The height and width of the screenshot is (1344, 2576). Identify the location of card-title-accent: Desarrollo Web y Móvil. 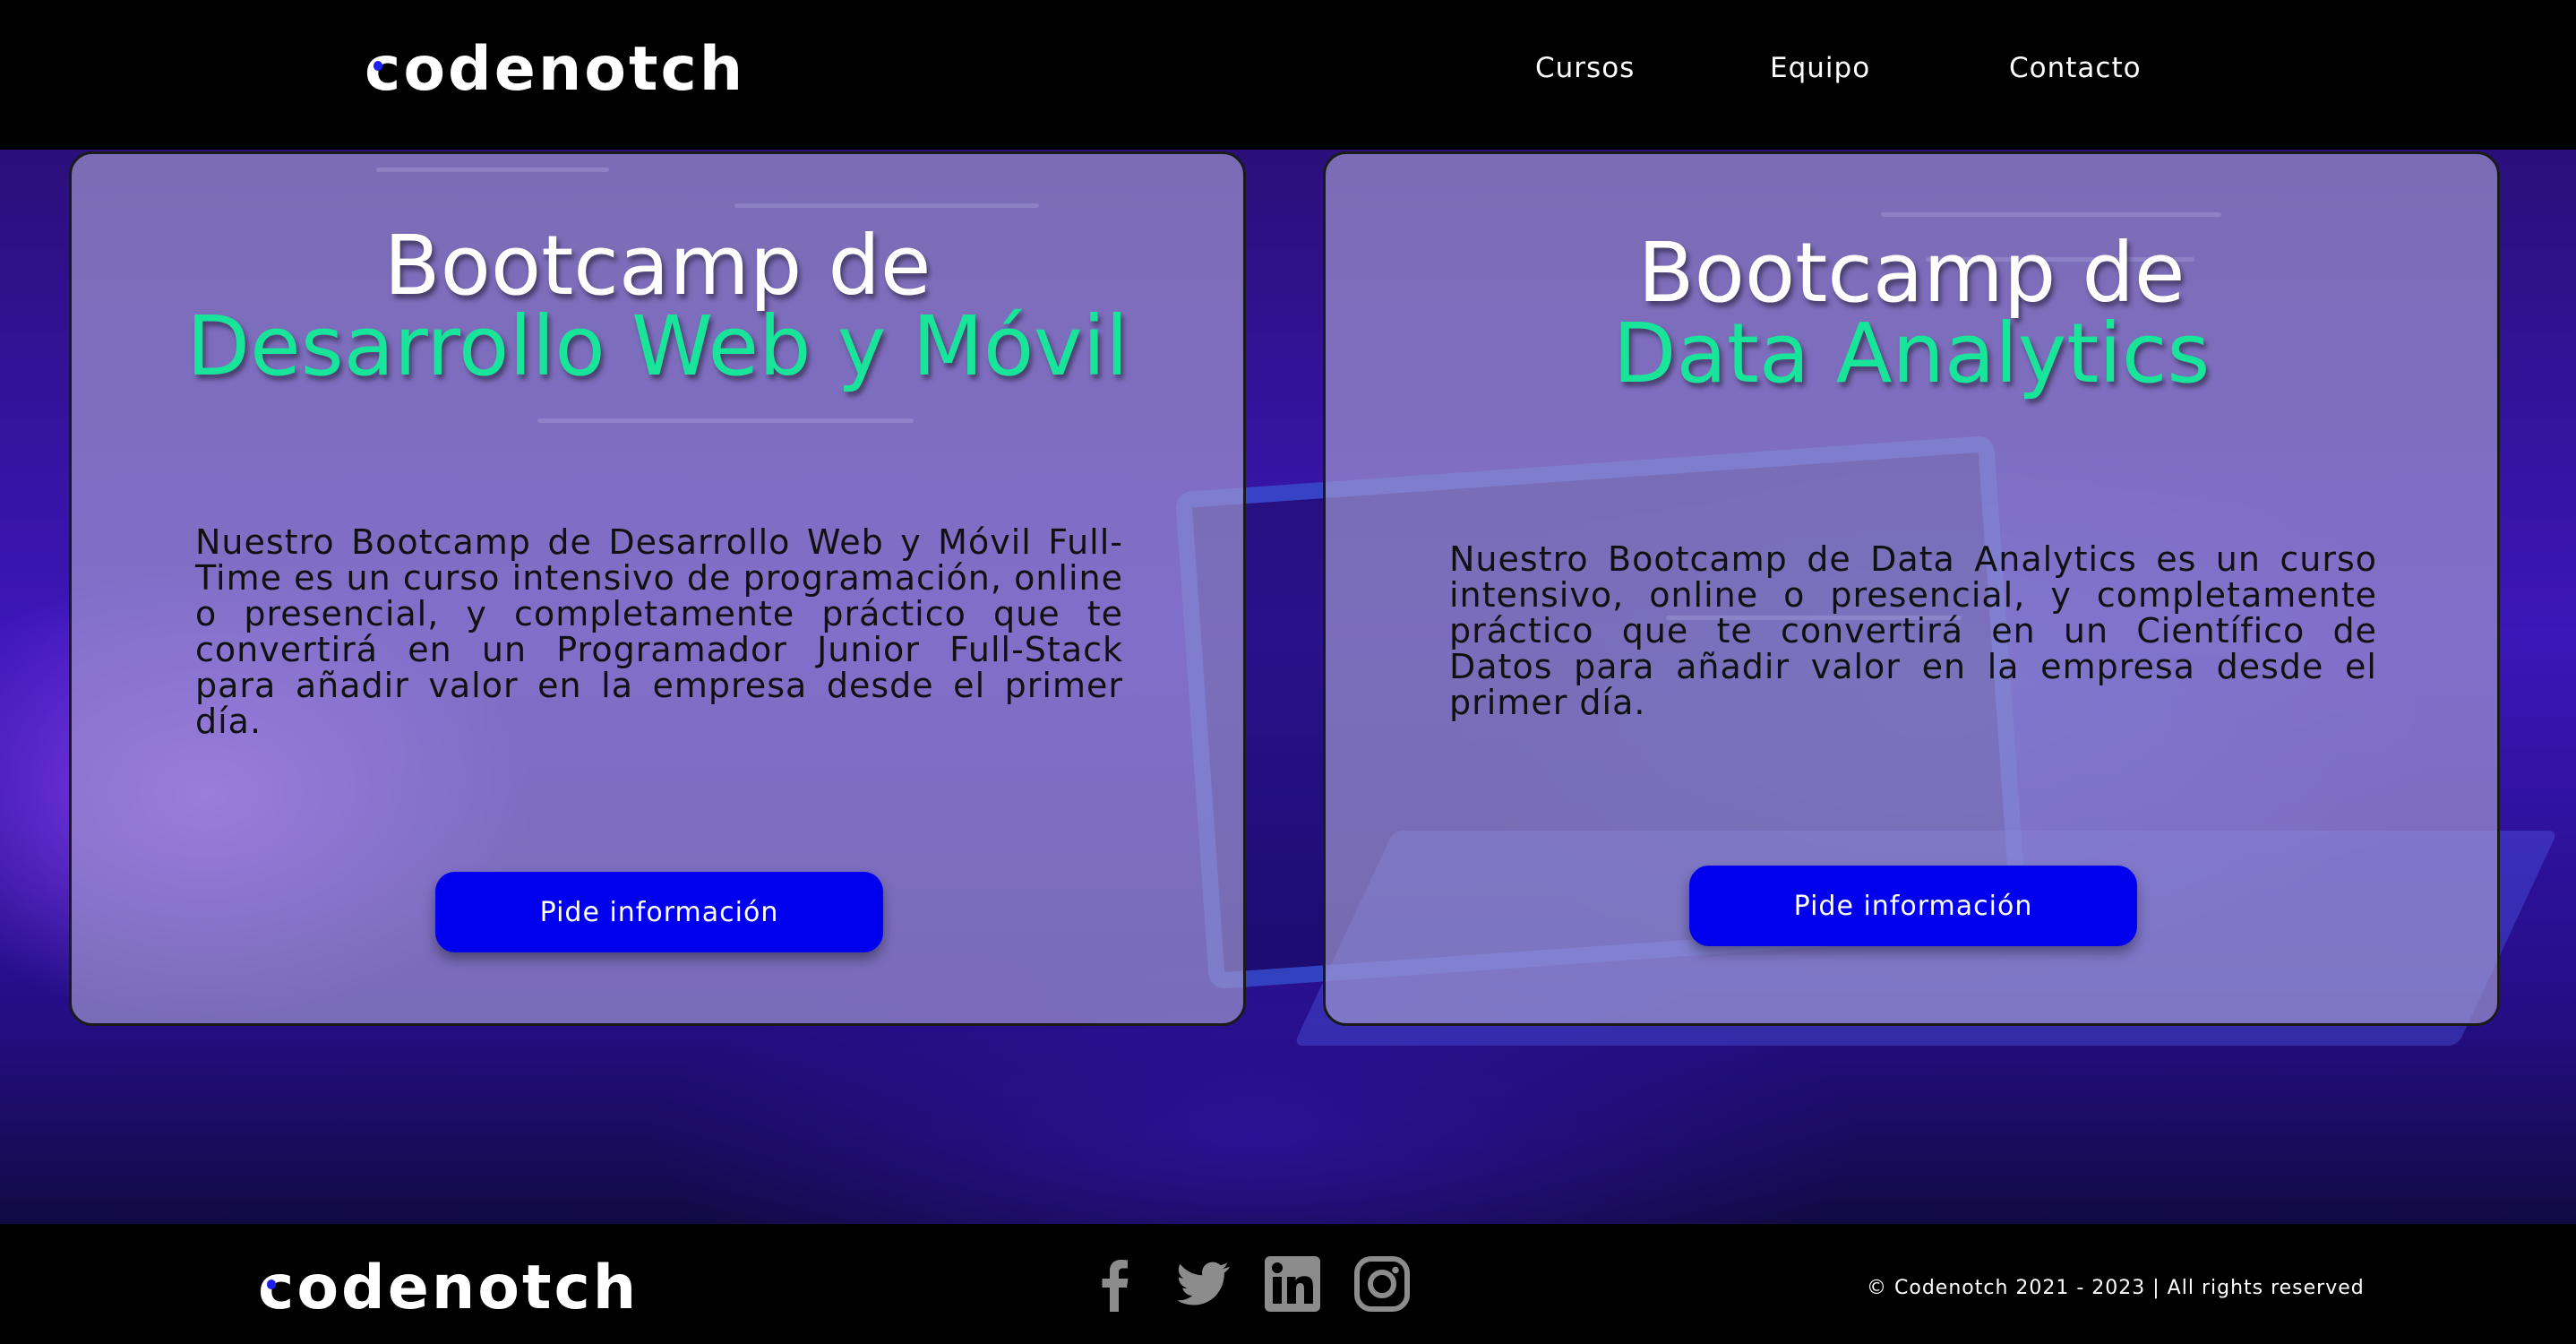
(657, 346).